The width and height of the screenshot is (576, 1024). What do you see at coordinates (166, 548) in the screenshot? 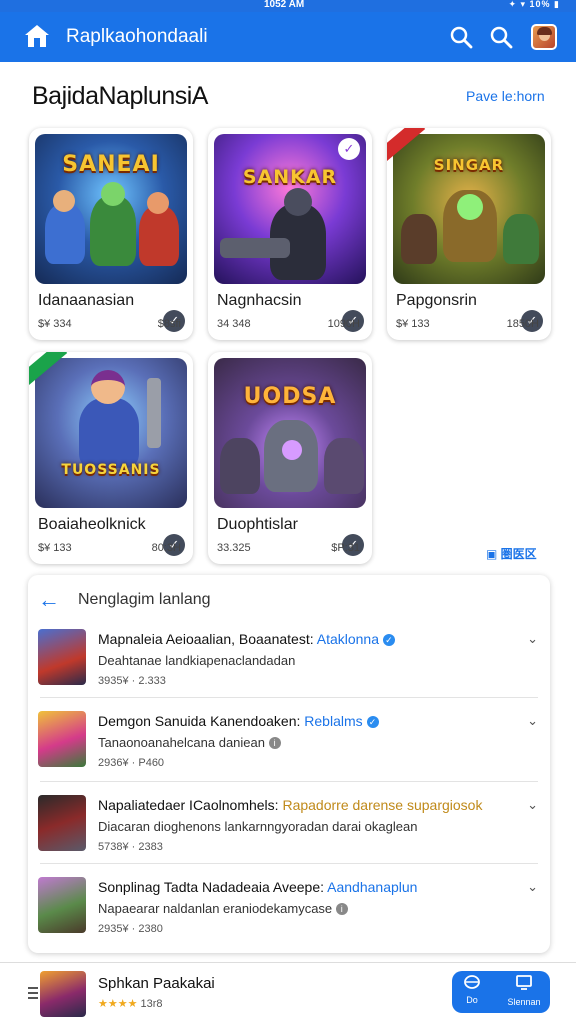
I see `game-size: 80:3H` at bounding box center [166, 548].